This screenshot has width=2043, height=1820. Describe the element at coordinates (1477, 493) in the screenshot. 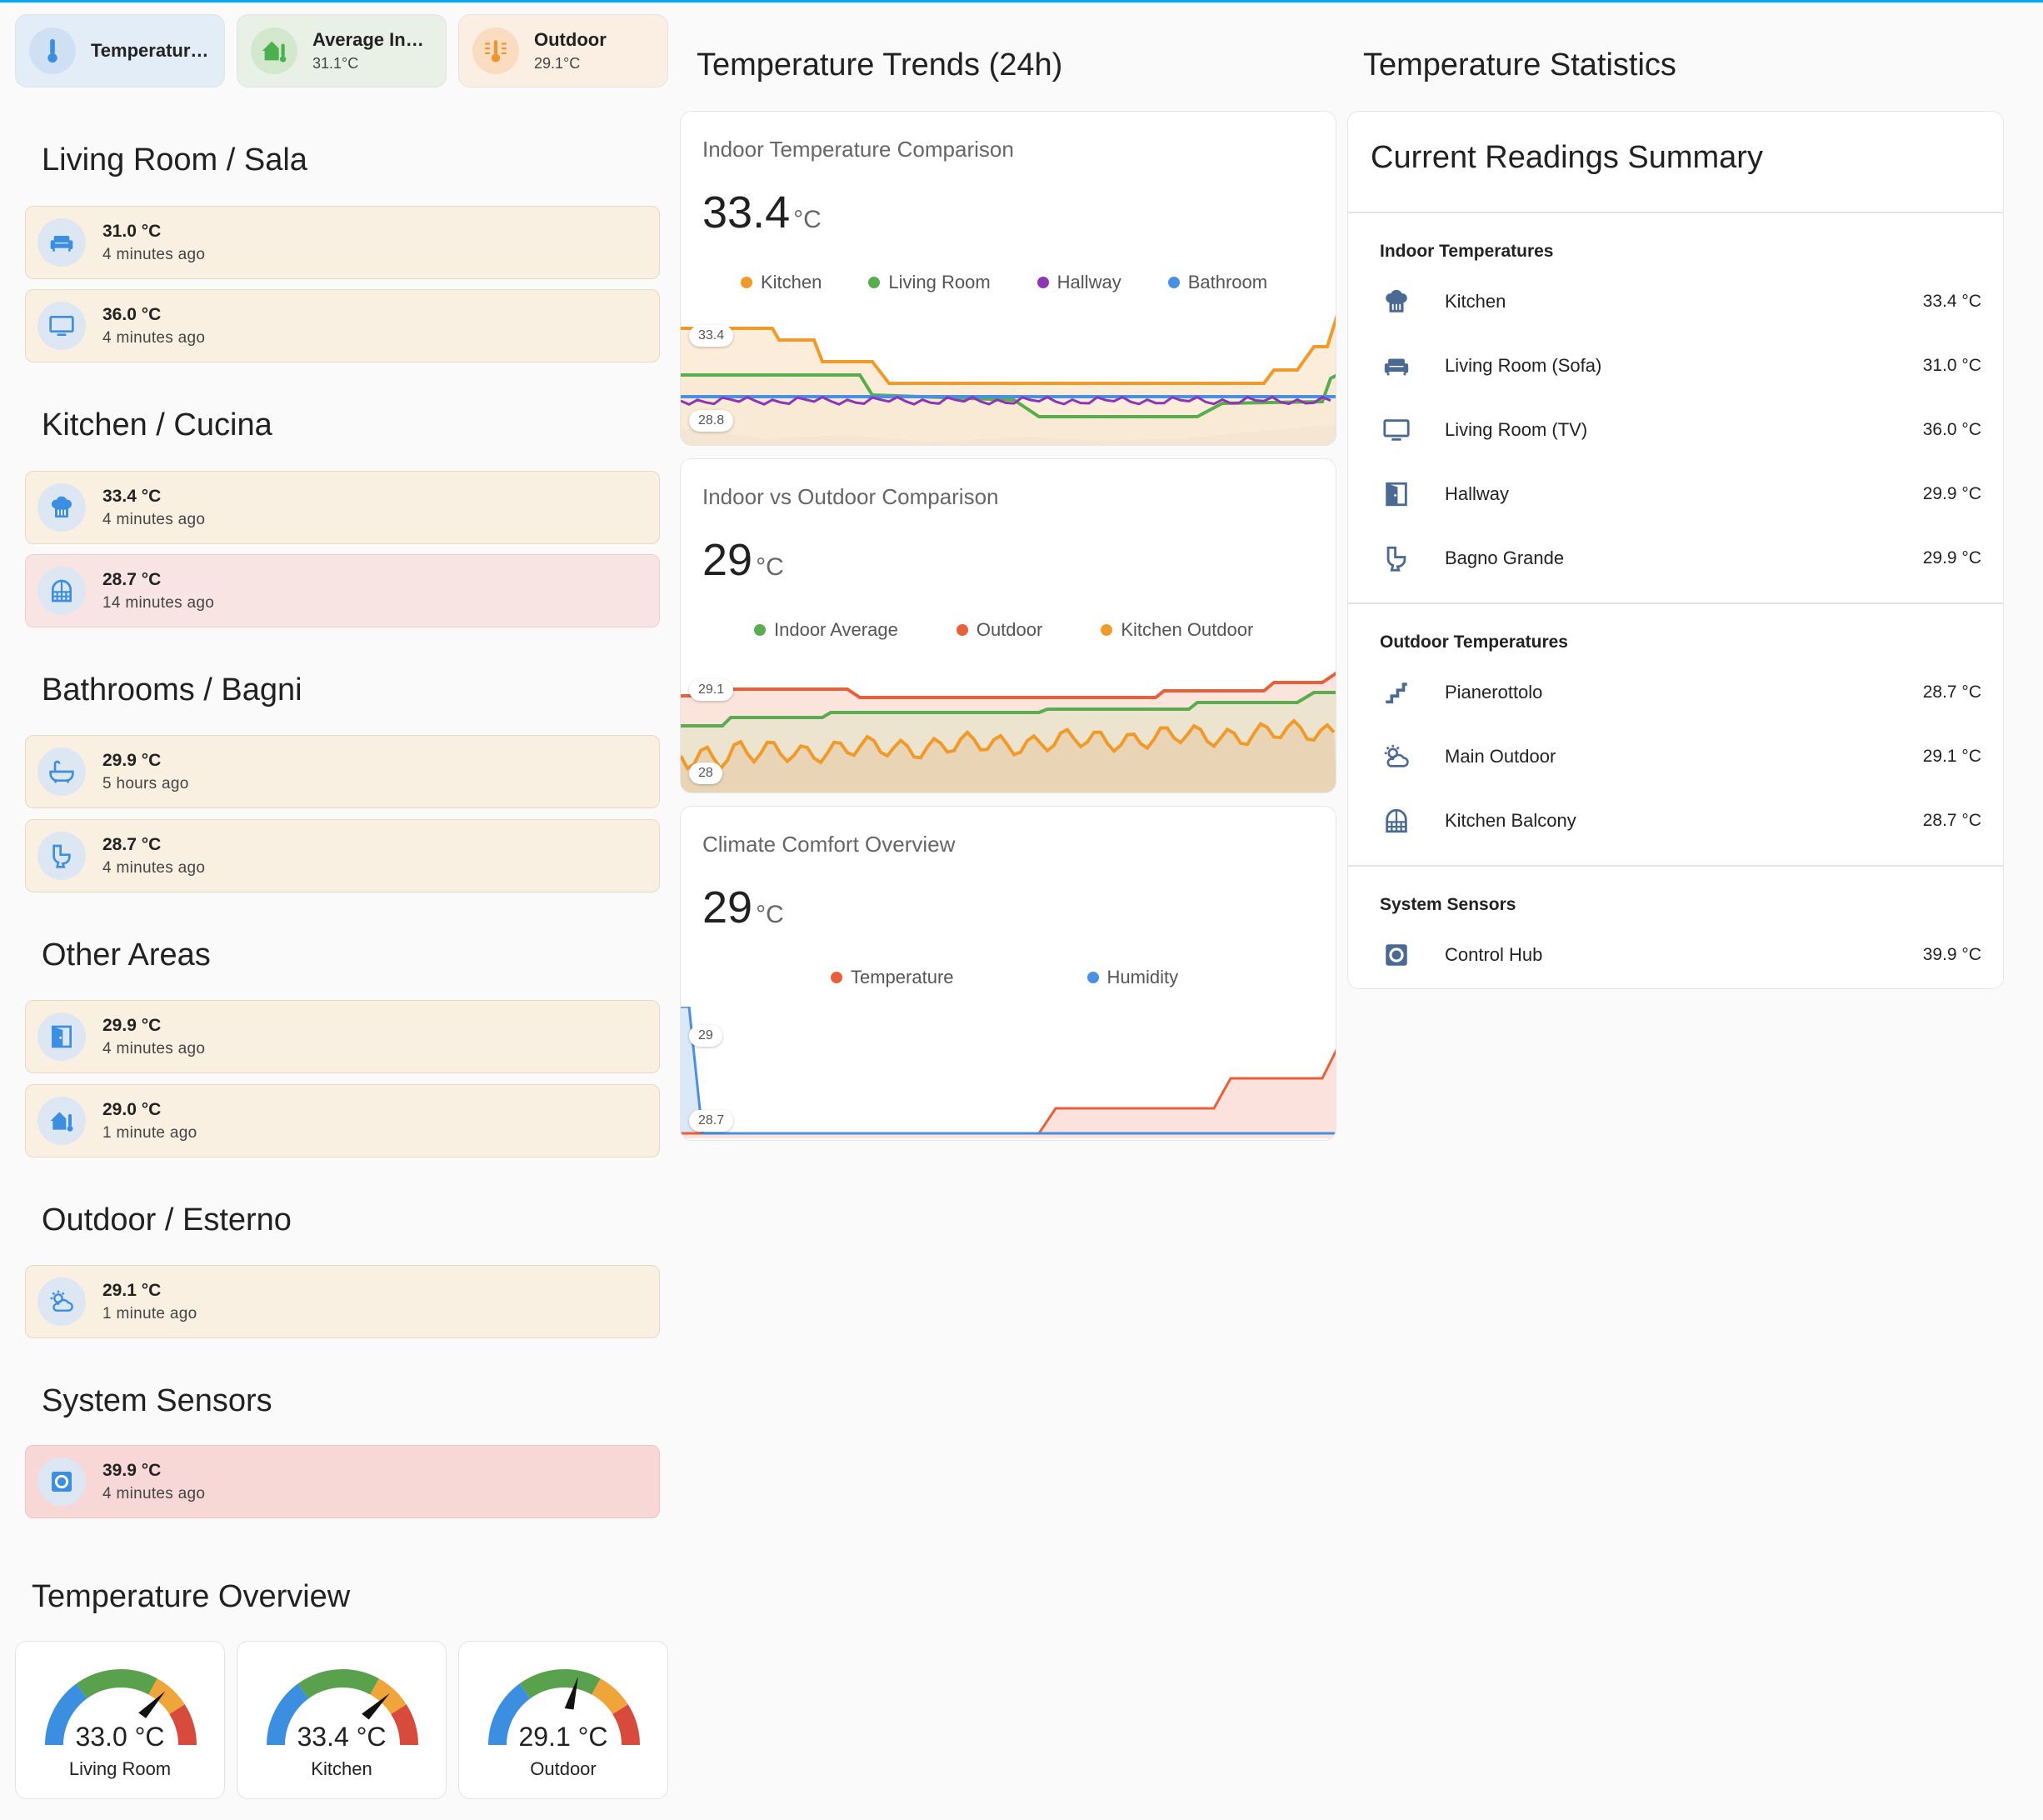

I see `stats-row-name: Hallway` at that location.